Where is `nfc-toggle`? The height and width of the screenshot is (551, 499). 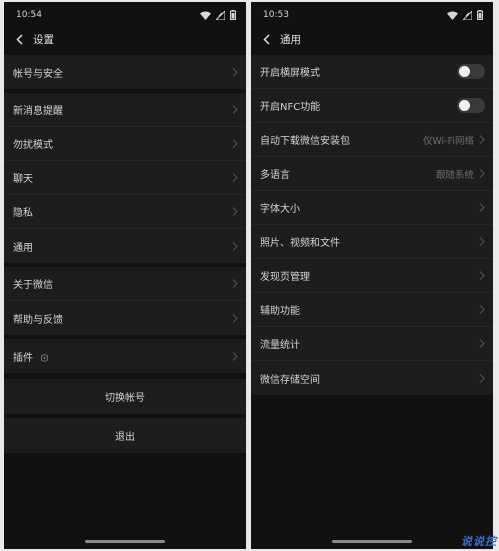
nfc-toggle is located at coordinates (471, 105).